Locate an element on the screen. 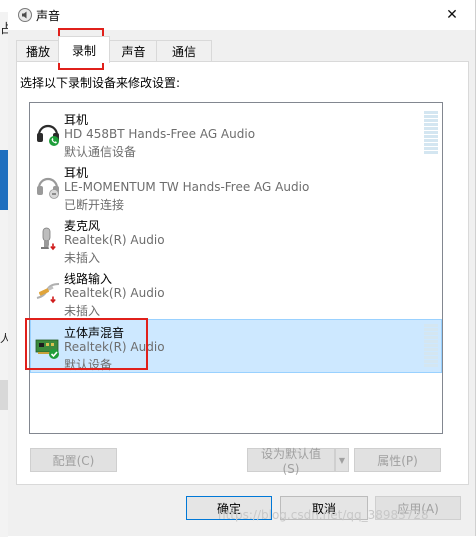  device-name: 线路输入 is located at coordinates (88, 279).